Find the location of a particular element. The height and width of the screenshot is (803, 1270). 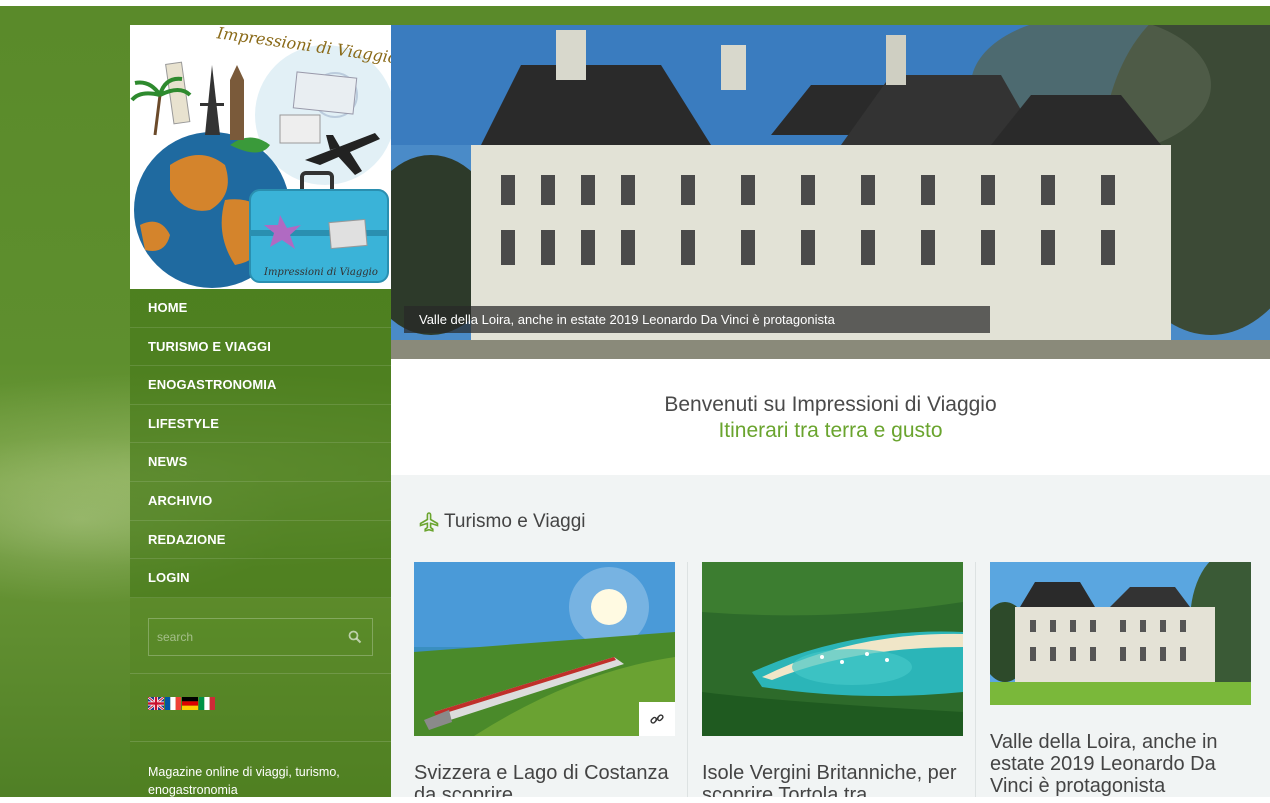

language-switcher is located at coordinates (181, 703).